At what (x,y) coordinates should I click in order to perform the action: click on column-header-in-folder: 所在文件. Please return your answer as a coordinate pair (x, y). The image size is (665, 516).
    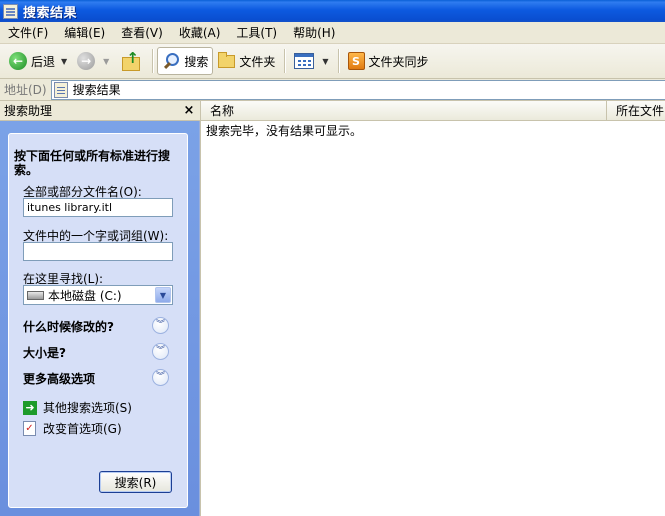
    Looking at the image, I should click on (636, 110).